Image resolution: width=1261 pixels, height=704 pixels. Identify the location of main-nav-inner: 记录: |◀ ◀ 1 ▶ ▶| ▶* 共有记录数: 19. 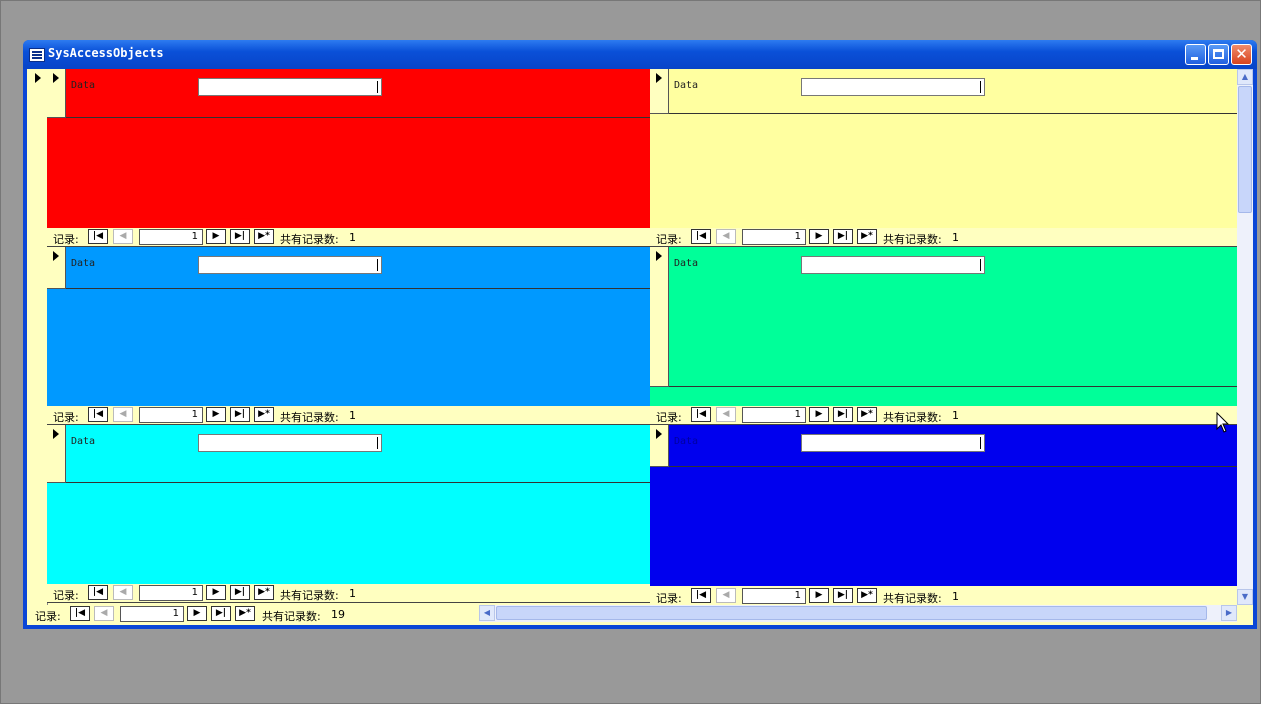
(253, 614).